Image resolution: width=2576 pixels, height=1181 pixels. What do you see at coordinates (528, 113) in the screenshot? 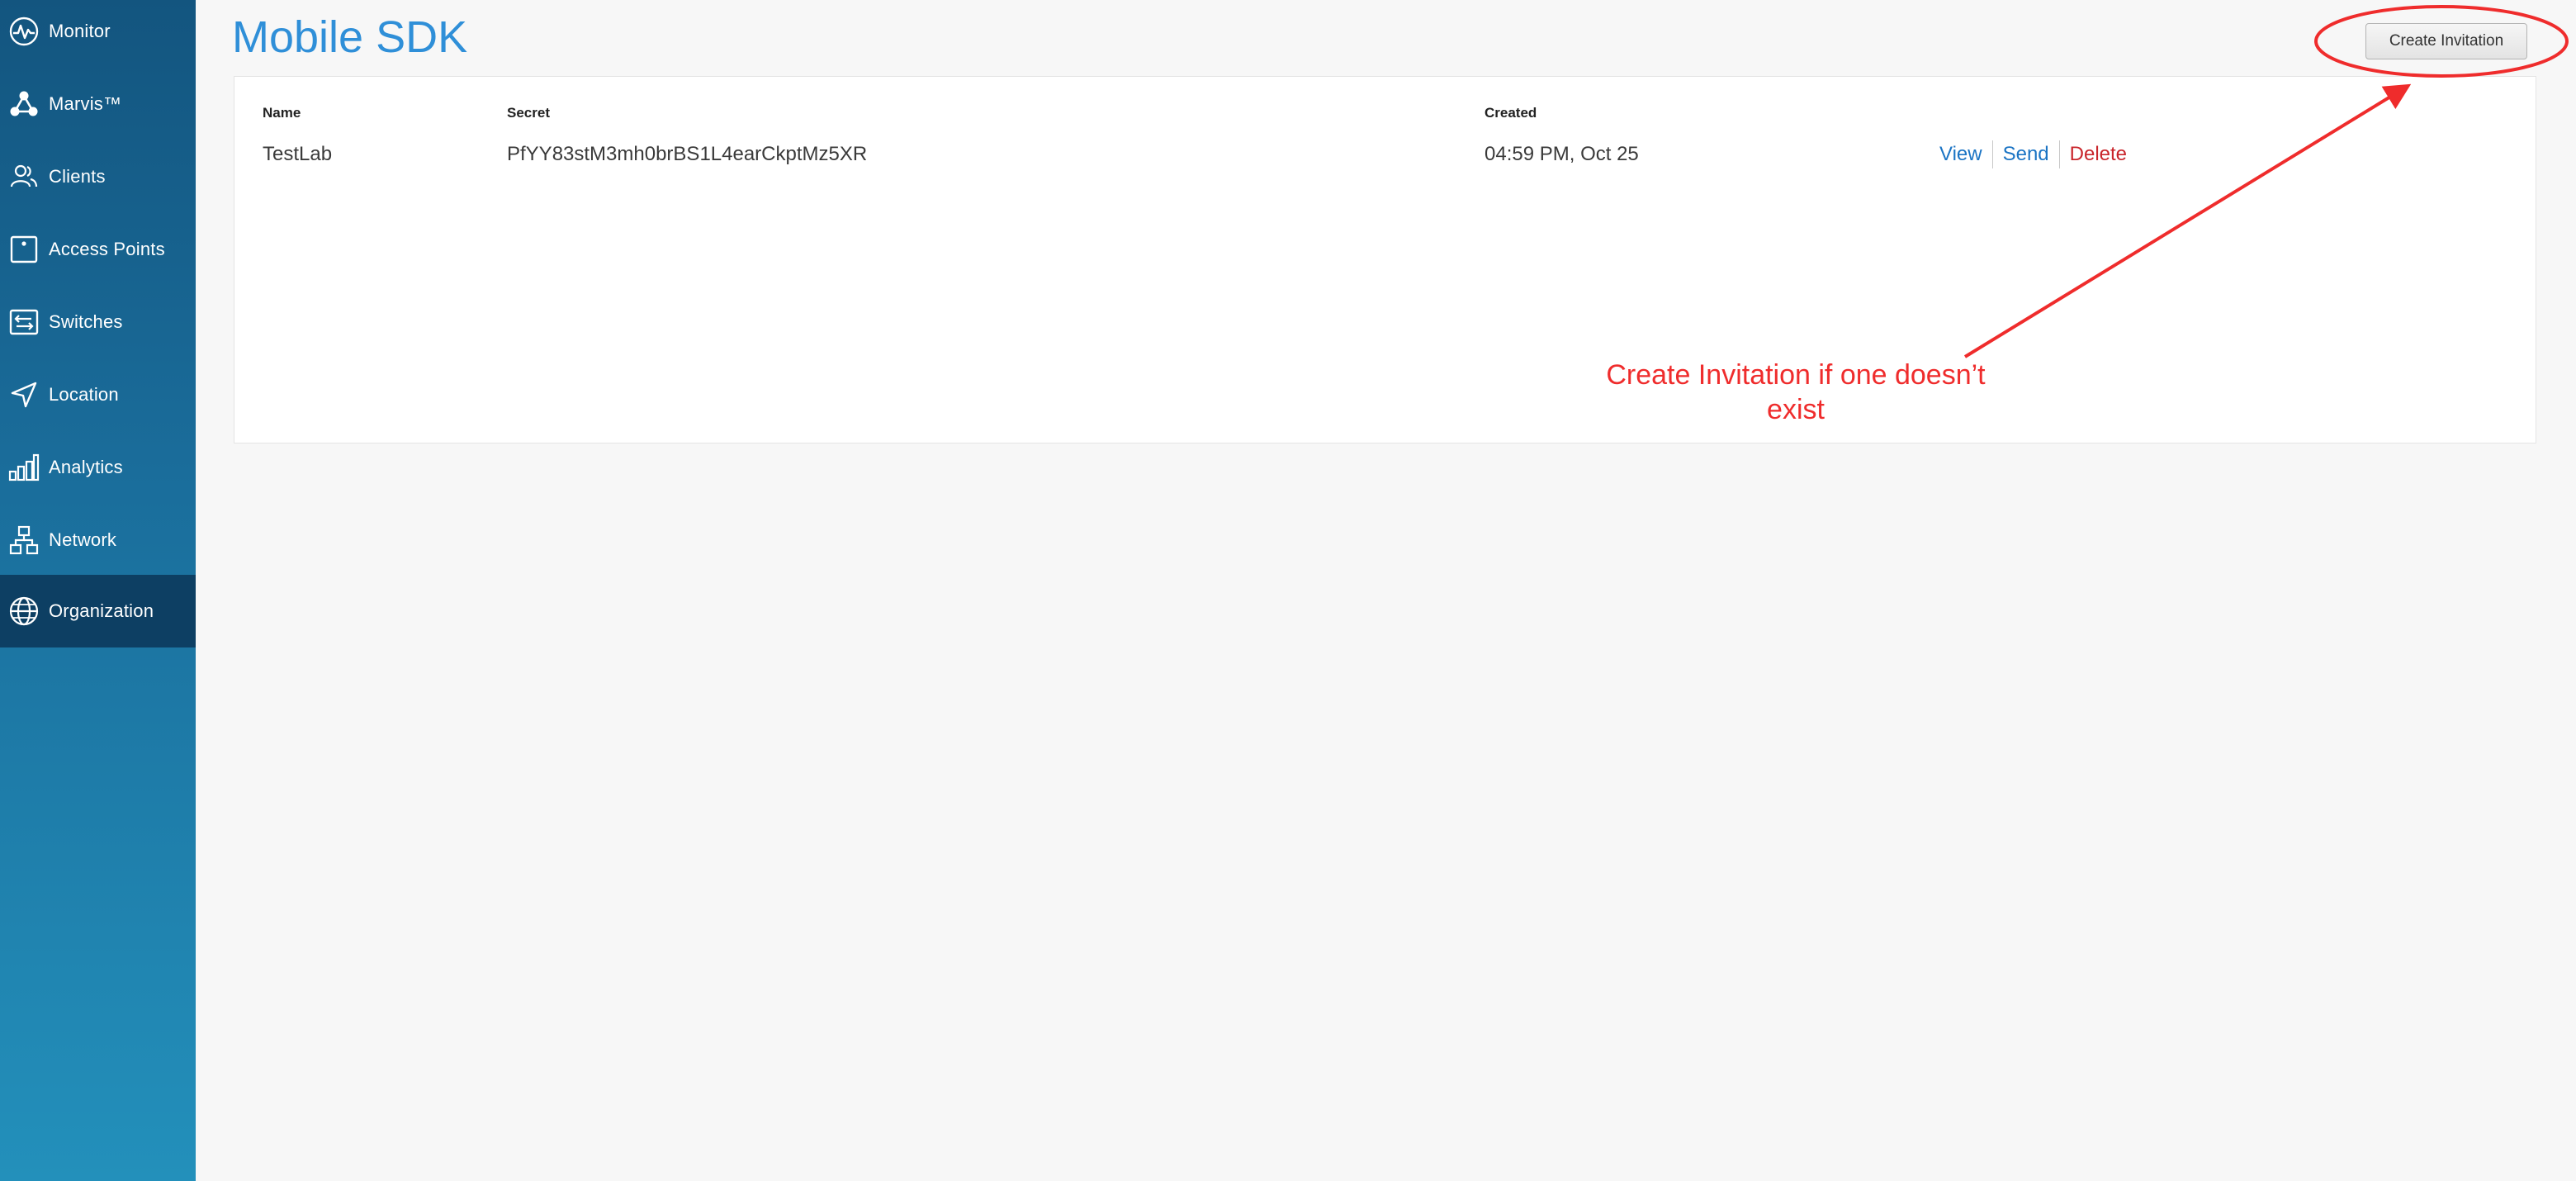
I see `column-header-secret: Secret` at bounding box center [528, 113].